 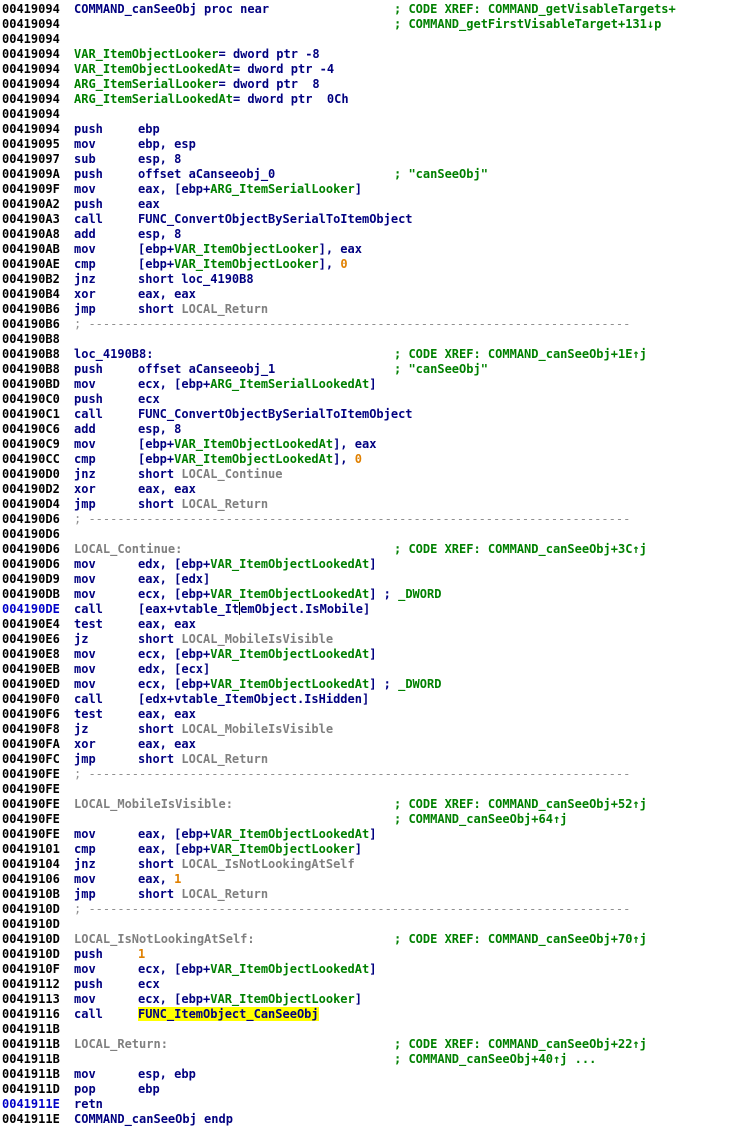 What do you see at coordinates (377, 1104) in the screenshot?
I see `listing-line: 0041911E retn` at bounding box center [377, 1104].